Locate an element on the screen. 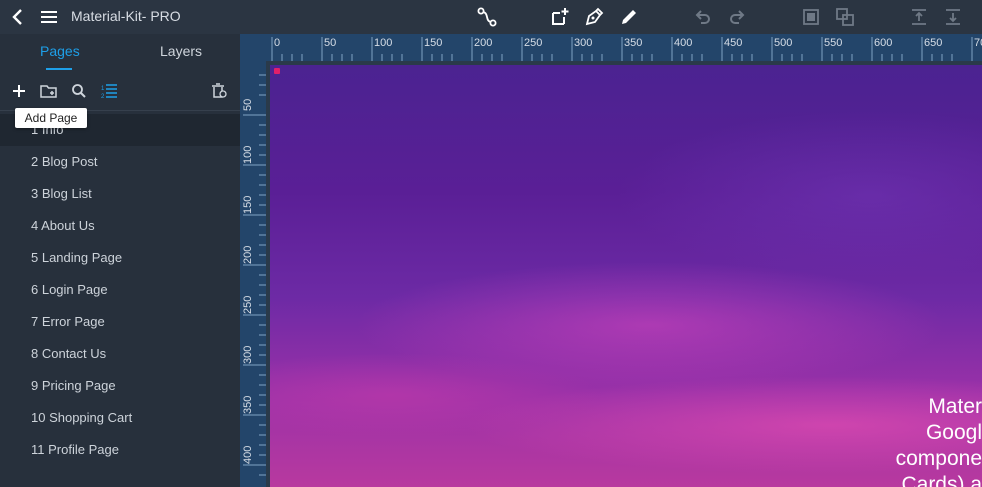 The image size is (982, 487). page-label: 4 About Us is located at coordinates (63, 225).